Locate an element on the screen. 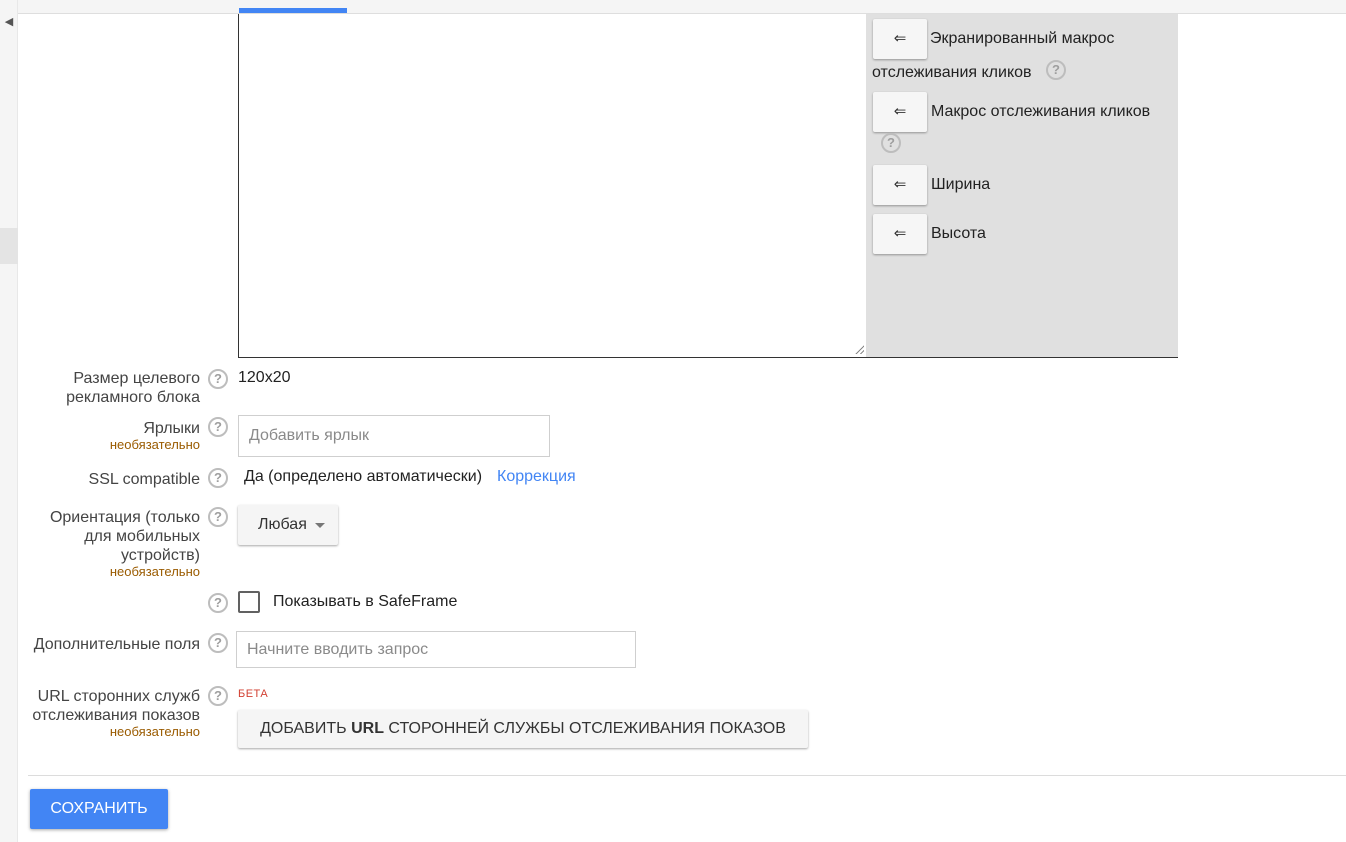 This screenshot has width=1346, height=842. ssl-correction-link: Коррекция is located at coordinates (536, 477).